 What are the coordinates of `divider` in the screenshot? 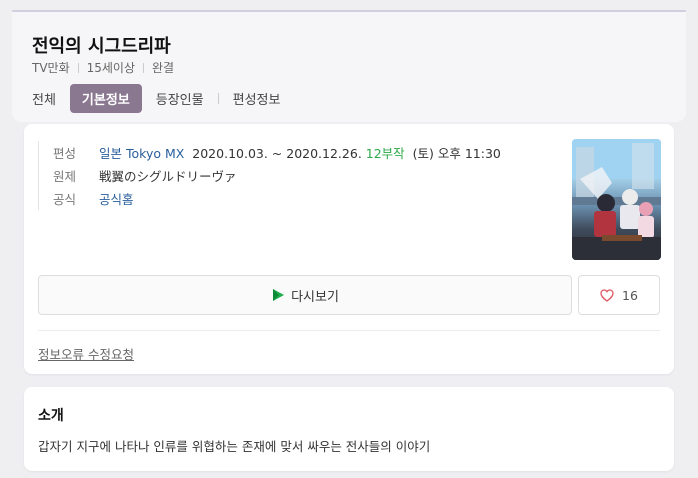 It's located at (349, 330).